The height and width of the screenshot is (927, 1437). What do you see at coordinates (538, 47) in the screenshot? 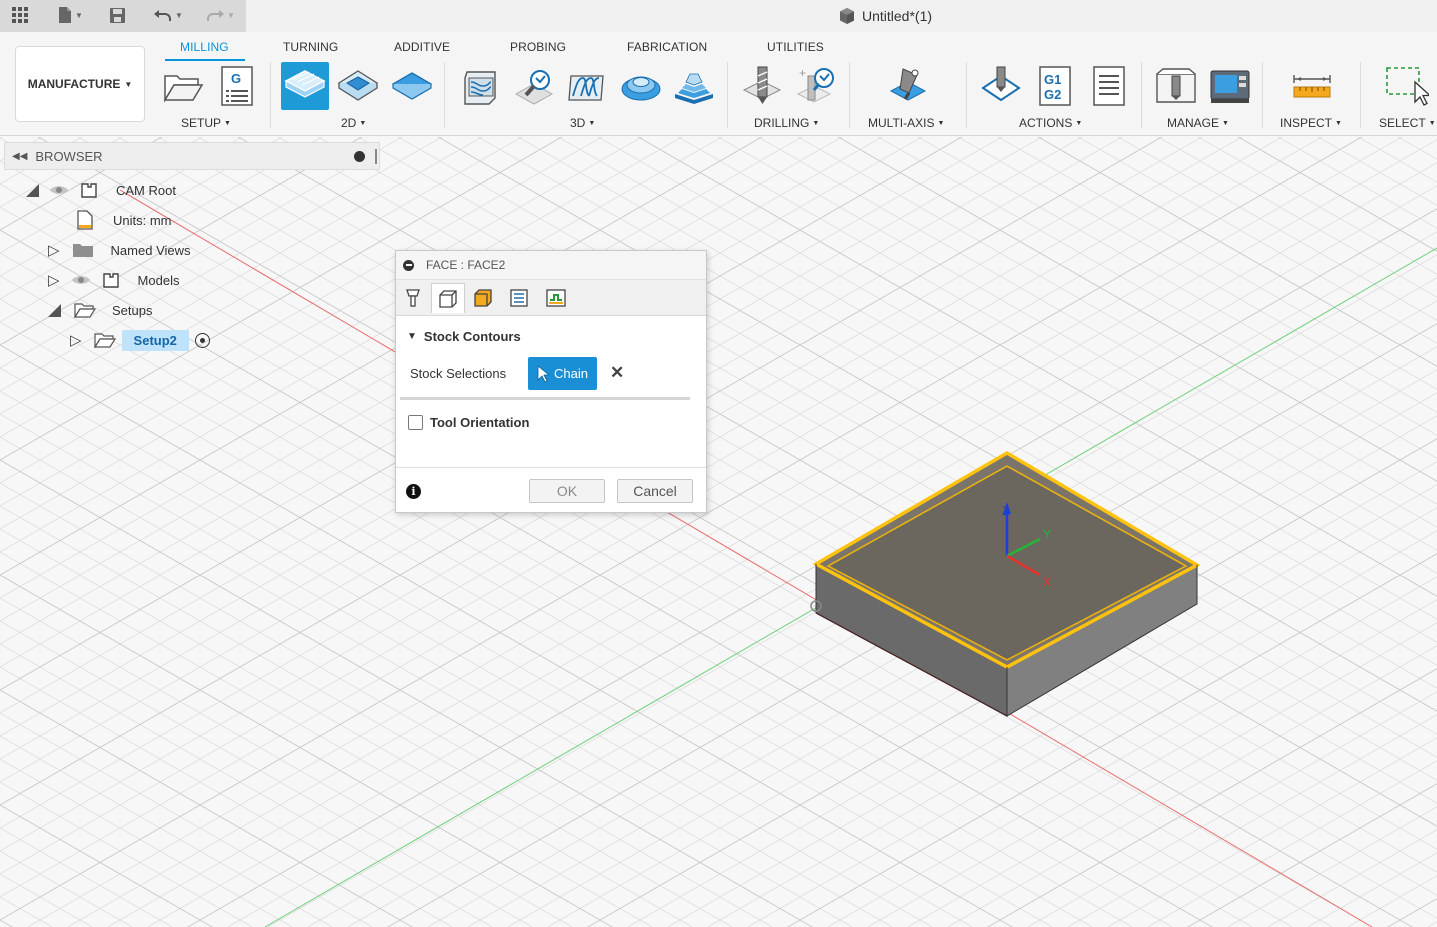
I see `tab-probing: PROBING` at bounding box center [538, 47].